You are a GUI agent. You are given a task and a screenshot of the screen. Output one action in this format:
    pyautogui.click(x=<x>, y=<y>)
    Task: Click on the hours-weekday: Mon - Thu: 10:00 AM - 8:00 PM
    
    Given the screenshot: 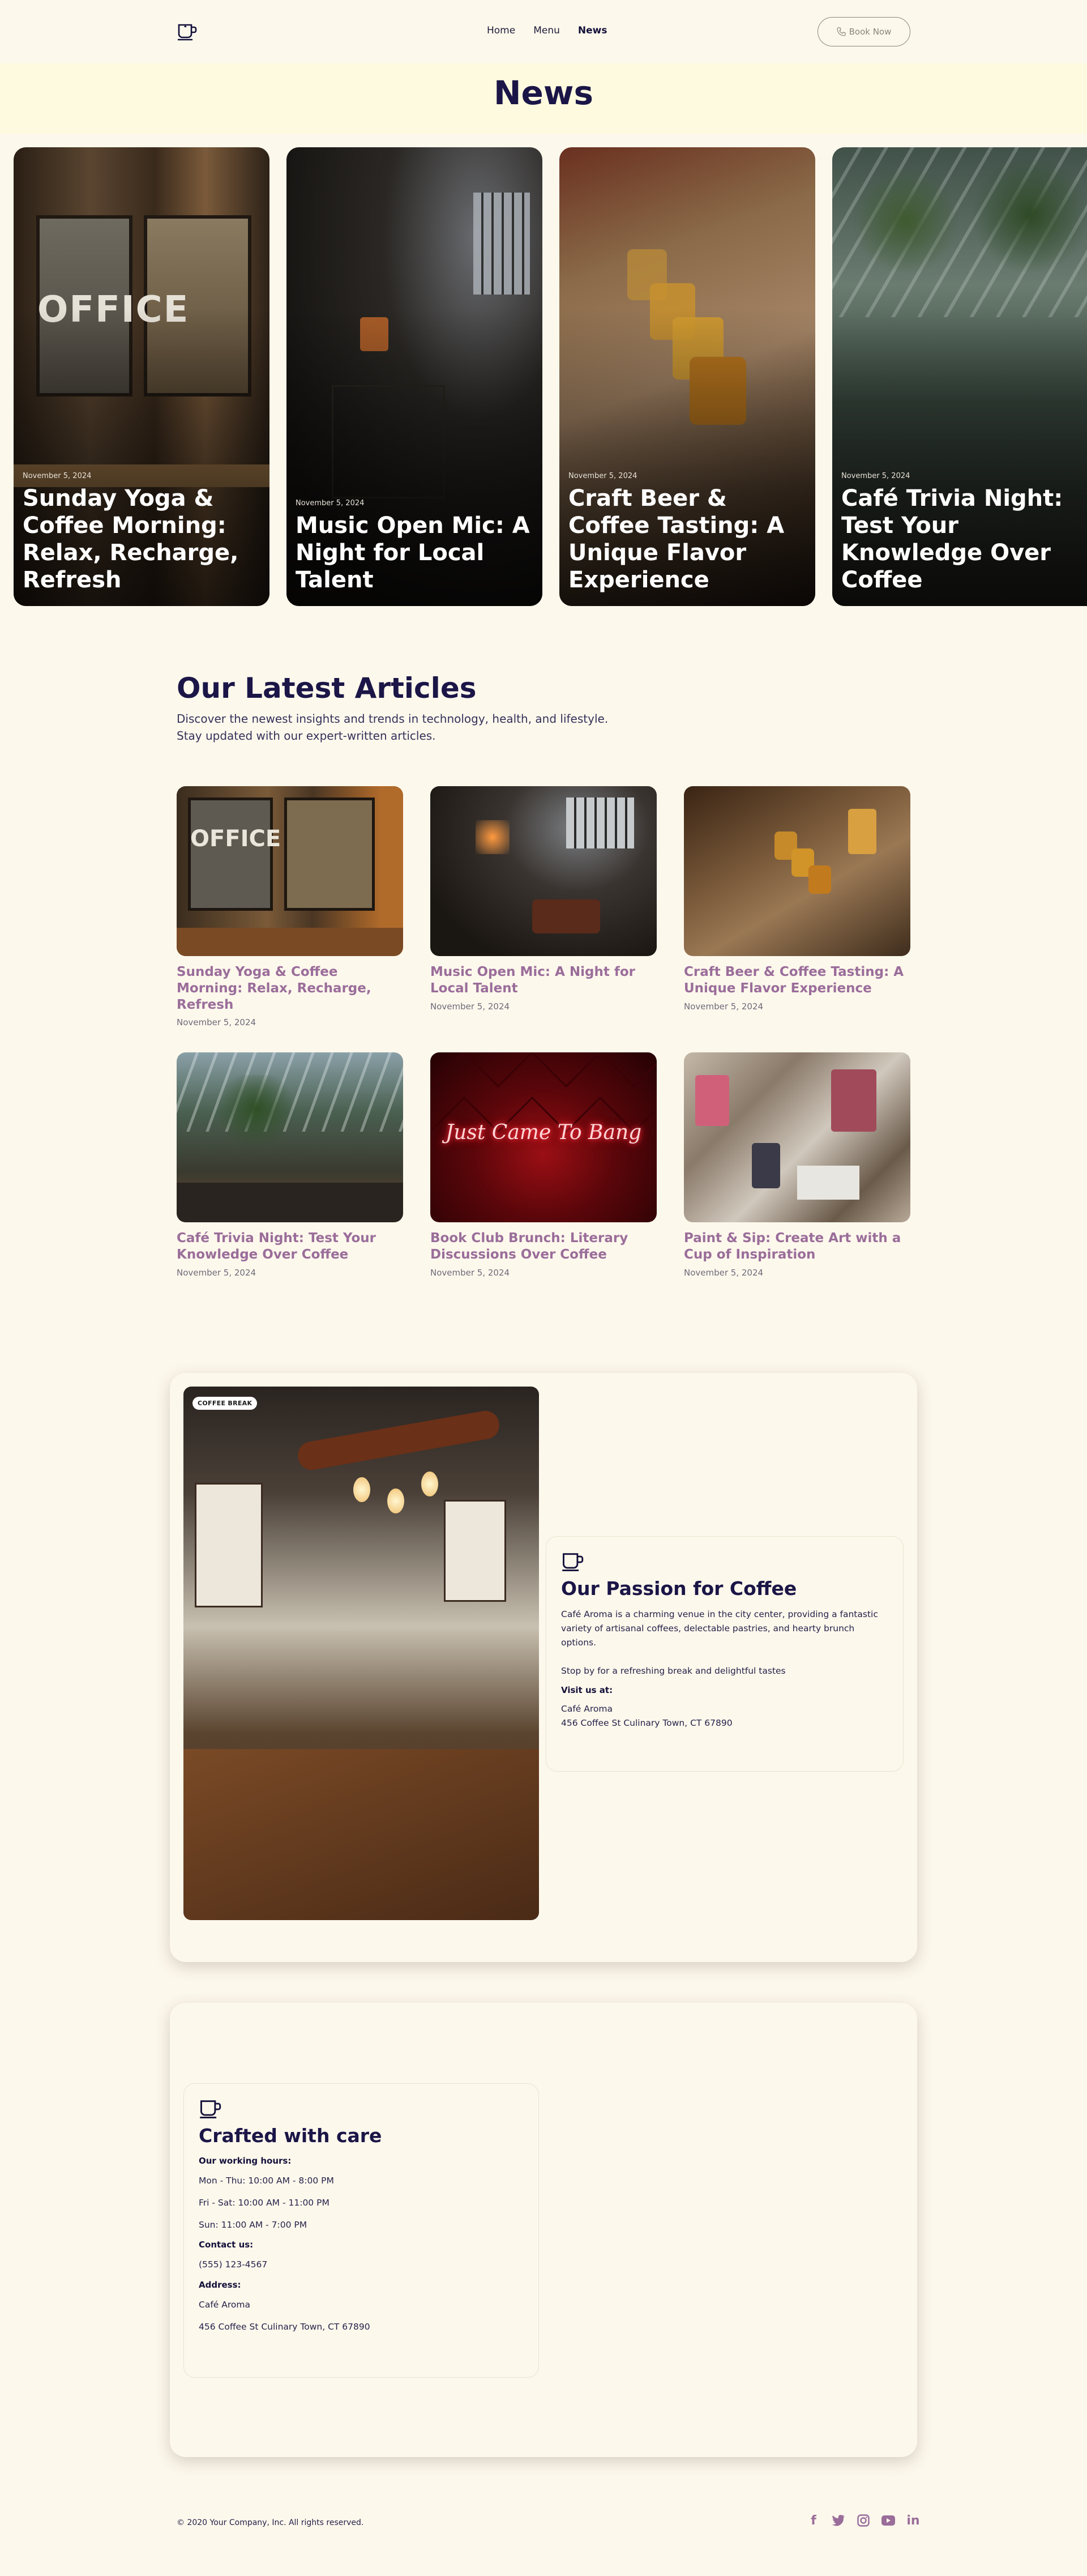 What is the action you would take?
    pyautogui.click(x=266, y=2181)
    